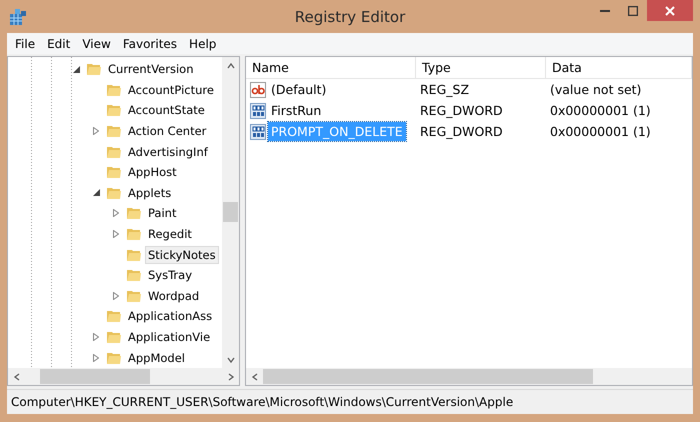  I want to click on tree-item: Paint, so click(162, 213).